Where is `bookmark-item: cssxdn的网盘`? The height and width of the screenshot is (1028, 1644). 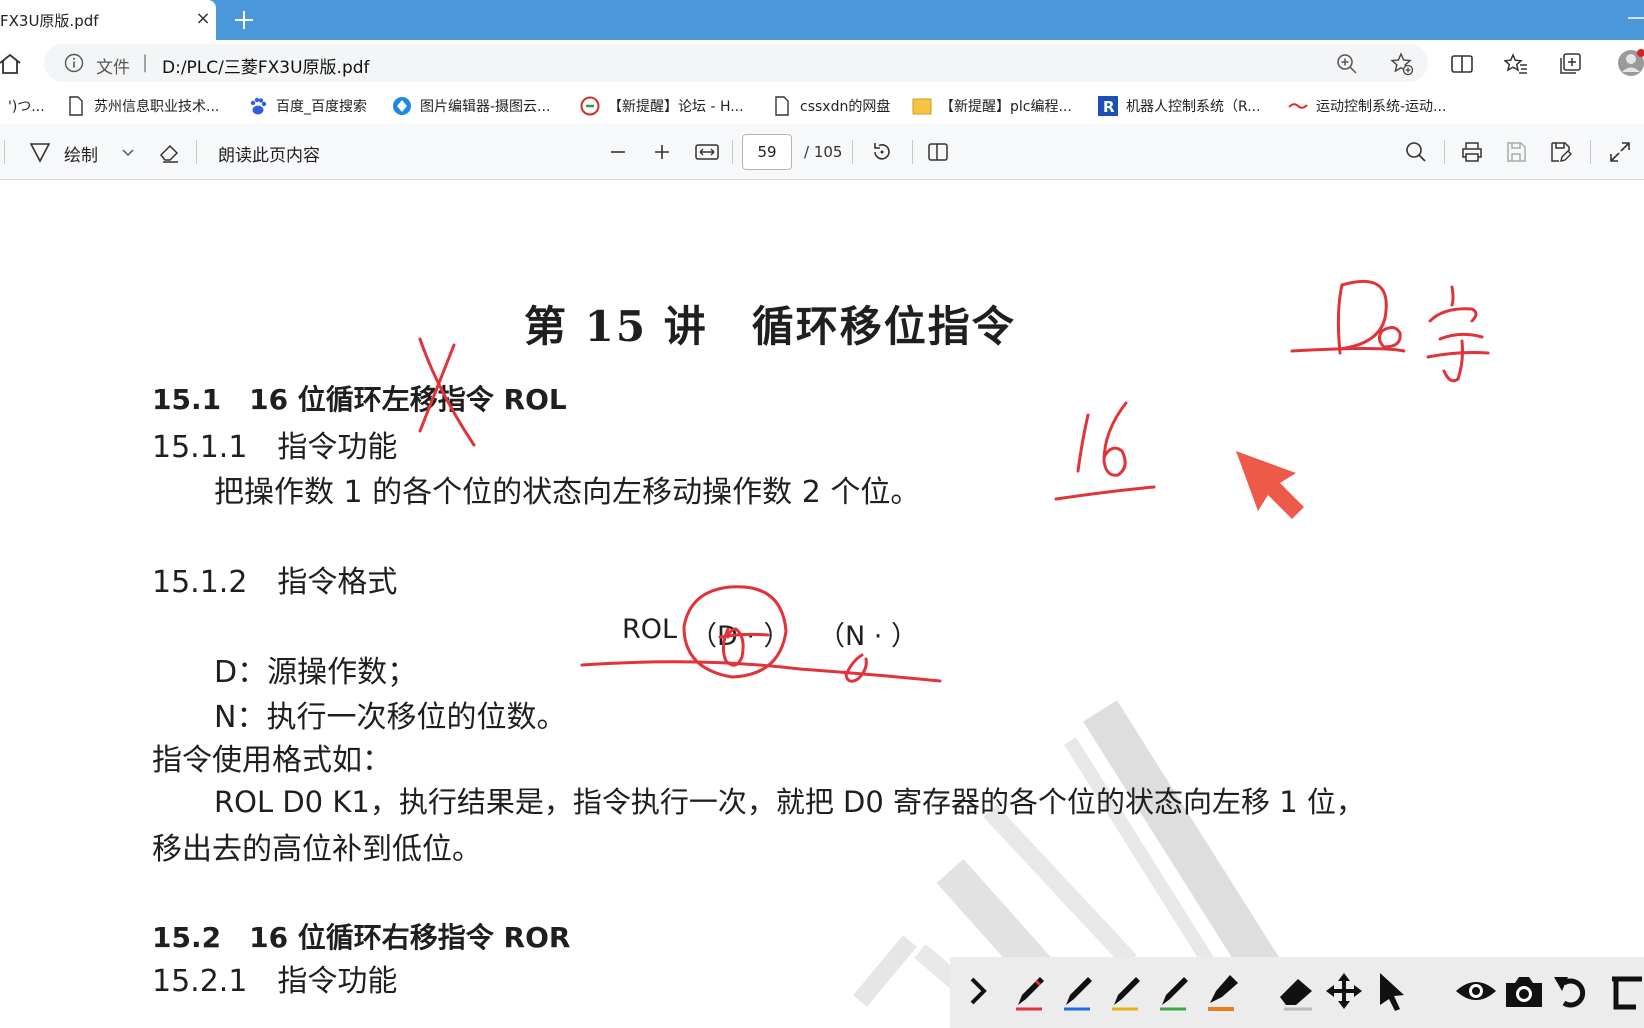
bookmark-item: cssxdn的网盘 is located at coordinates (831, 106).